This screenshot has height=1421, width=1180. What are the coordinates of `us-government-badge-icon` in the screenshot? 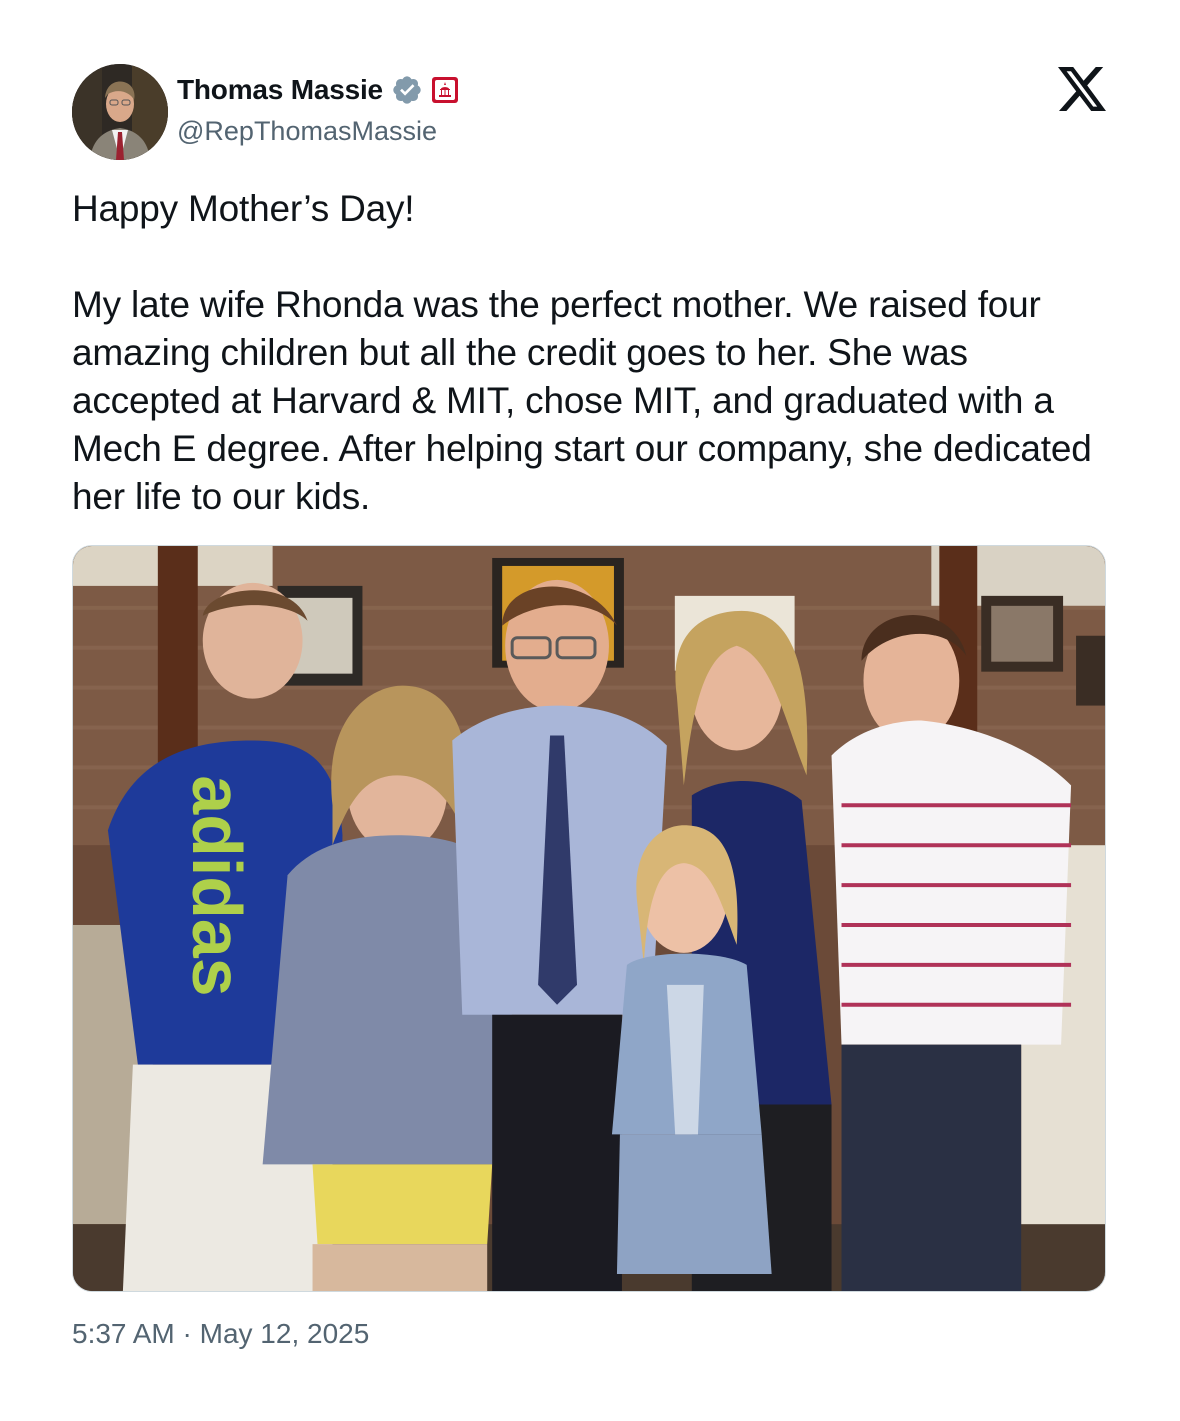 It's located at (445, 90).